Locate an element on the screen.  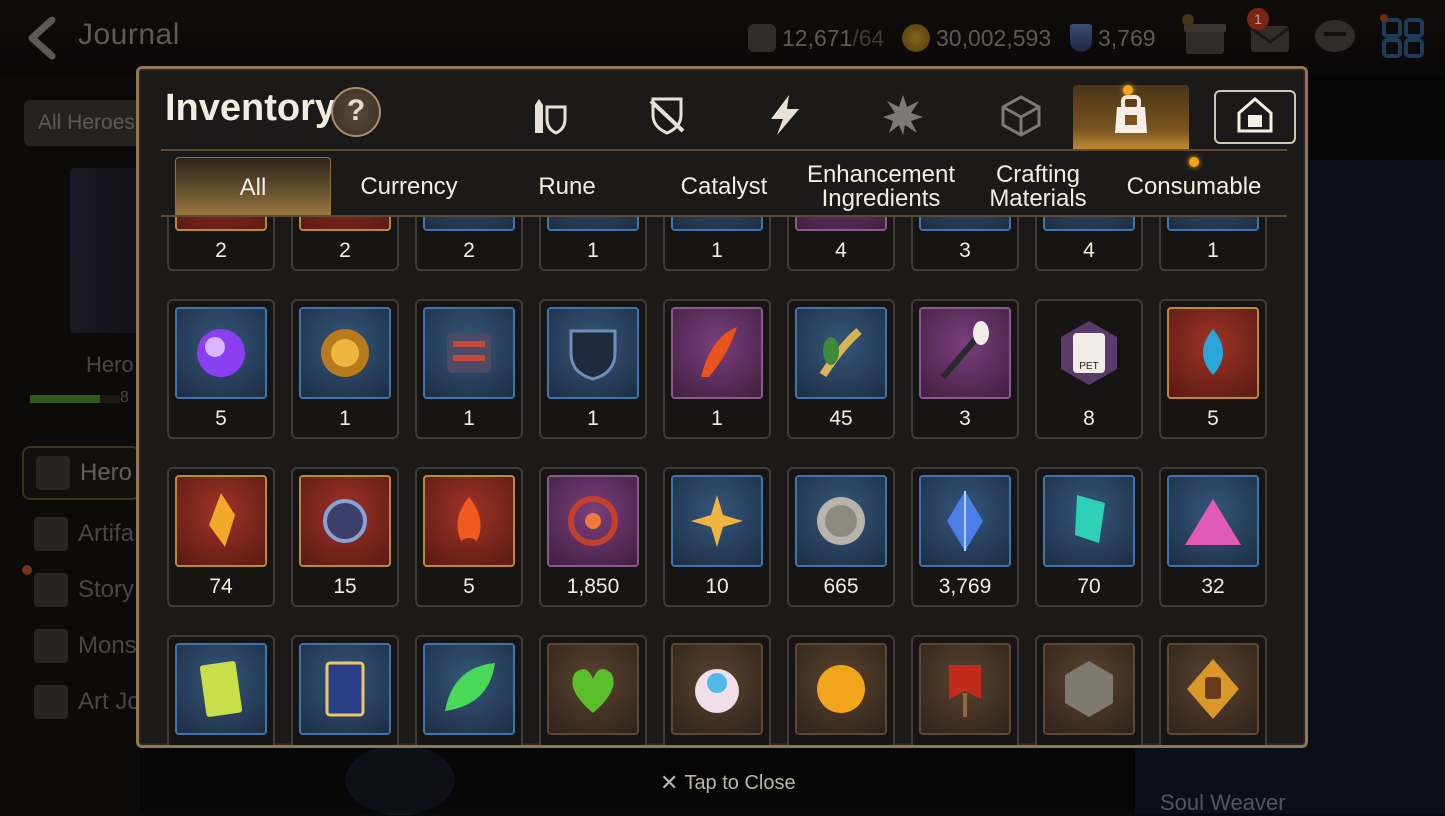
tab-storage is located at coordinates (1251, 117).